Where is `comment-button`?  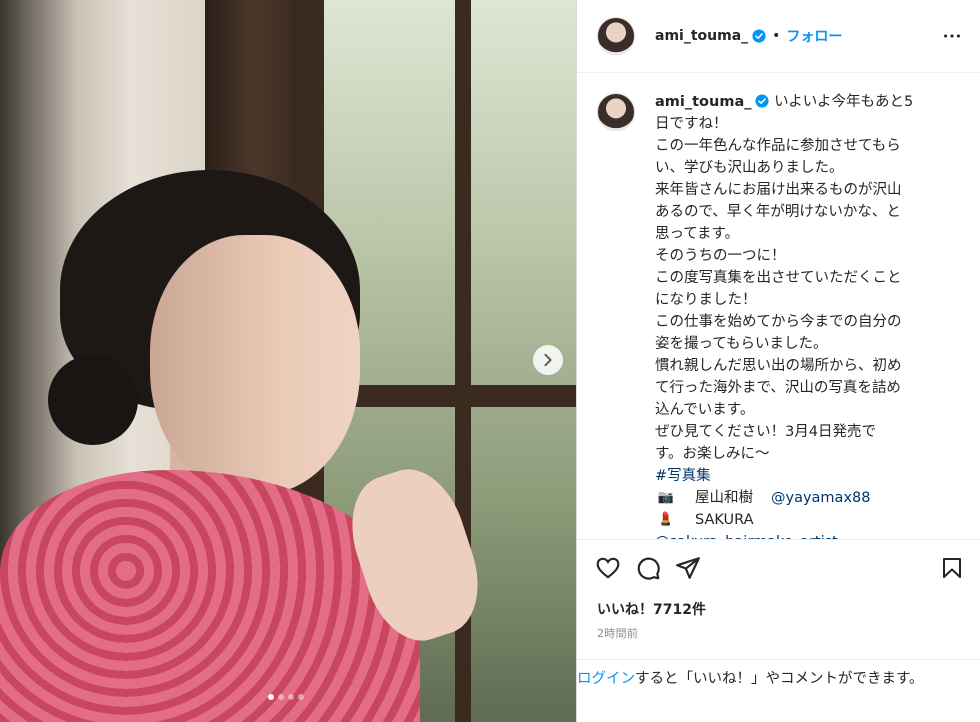
comment-button is located at coordinates (655, 568).